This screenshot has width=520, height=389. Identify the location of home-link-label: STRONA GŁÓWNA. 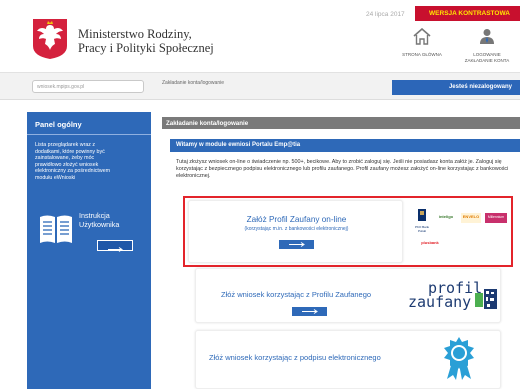
(422, 54).